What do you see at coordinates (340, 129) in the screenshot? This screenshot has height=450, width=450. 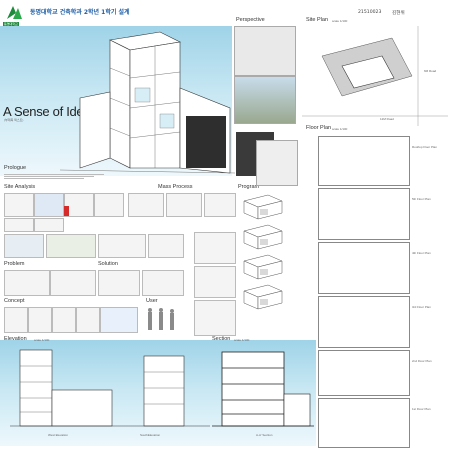 I see `floor-plan-scale: scale 1/100` at bounding box center [340, 129].